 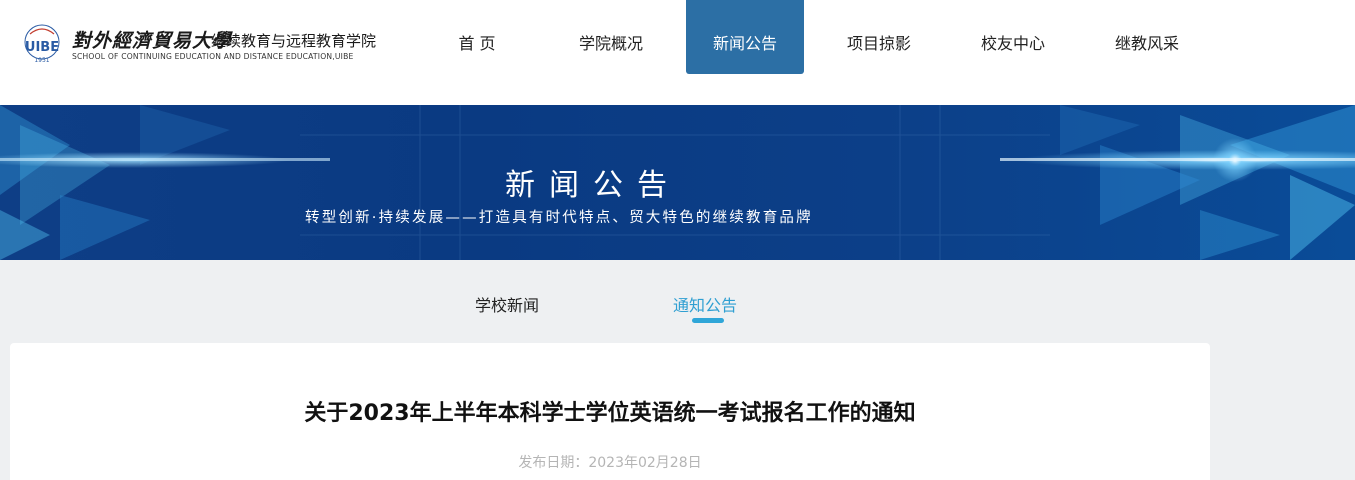 I want to click on main-nav: 首 页 学院概况 新闻公告 项目掠影 校友中心 继教风采, so click(x=812, y=37).